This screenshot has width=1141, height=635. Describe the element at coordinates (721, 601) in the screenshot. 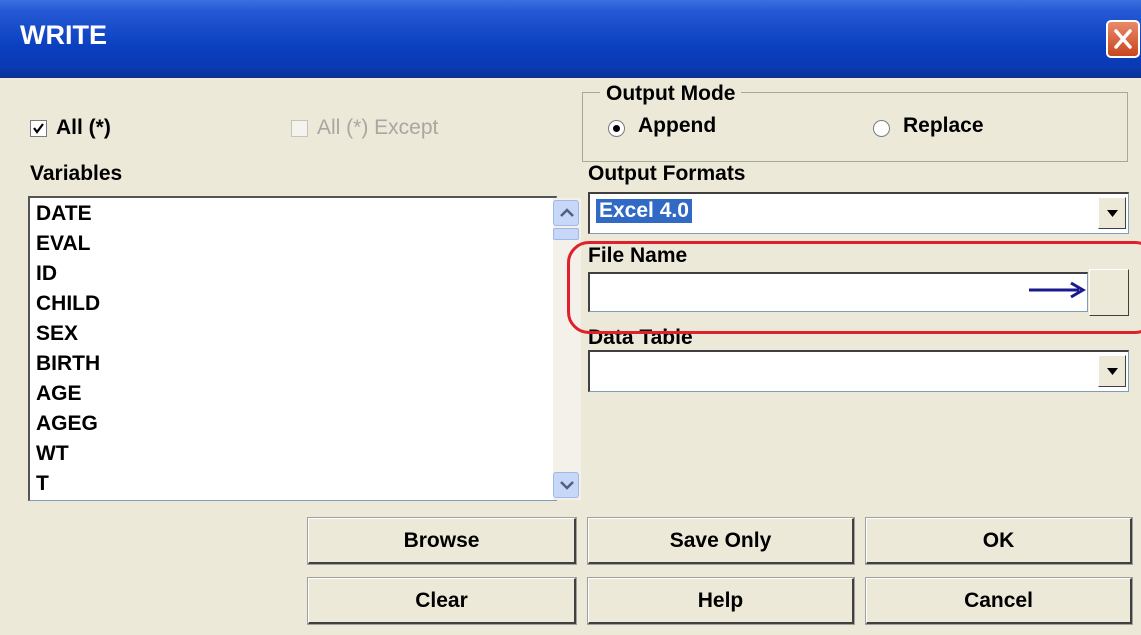

I see `help-button: Help` at that location.